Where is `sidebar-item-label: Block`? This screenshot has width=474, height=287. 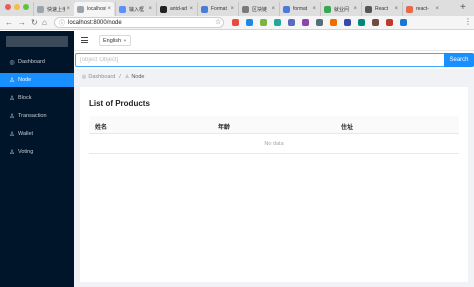 sidebar-item-label: Block is located at coordinates (25, 98).